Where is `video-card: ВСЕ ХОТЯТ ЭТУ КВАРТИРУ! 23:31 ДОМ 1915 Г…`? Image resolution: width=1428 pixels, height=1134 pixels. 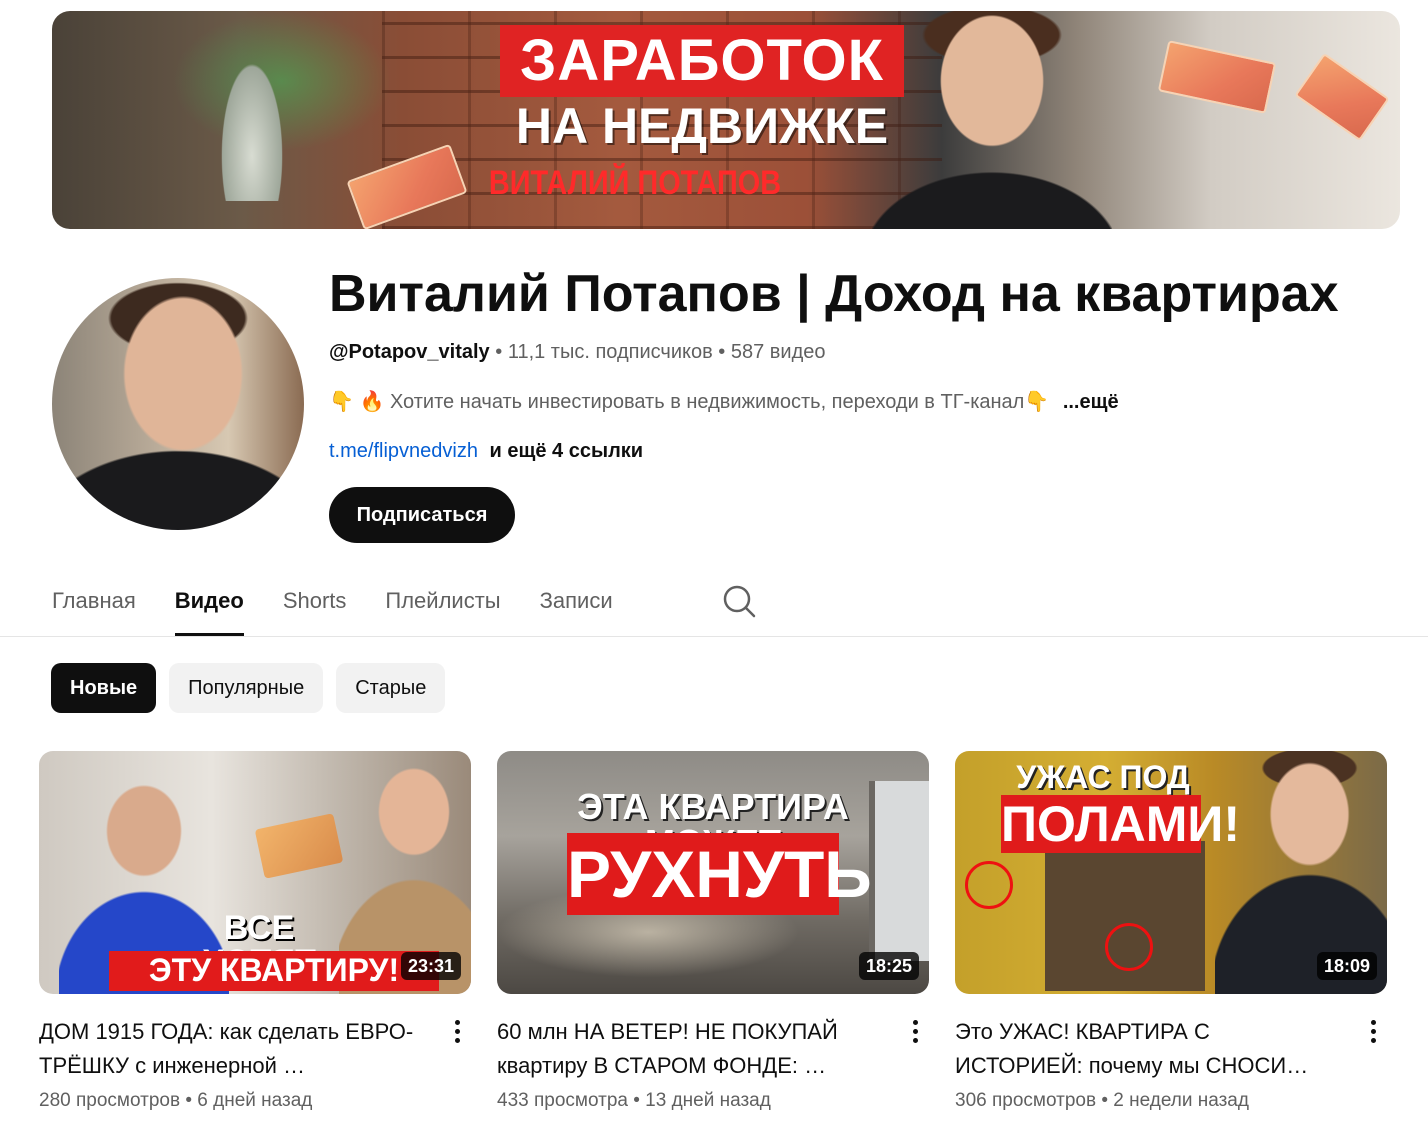 video-card: ВСЕ ХОТЯТ ЭТУ КВАРТИРУ! 23:31 ДОМ 1915 Г… is located at coordinates (255, 933).